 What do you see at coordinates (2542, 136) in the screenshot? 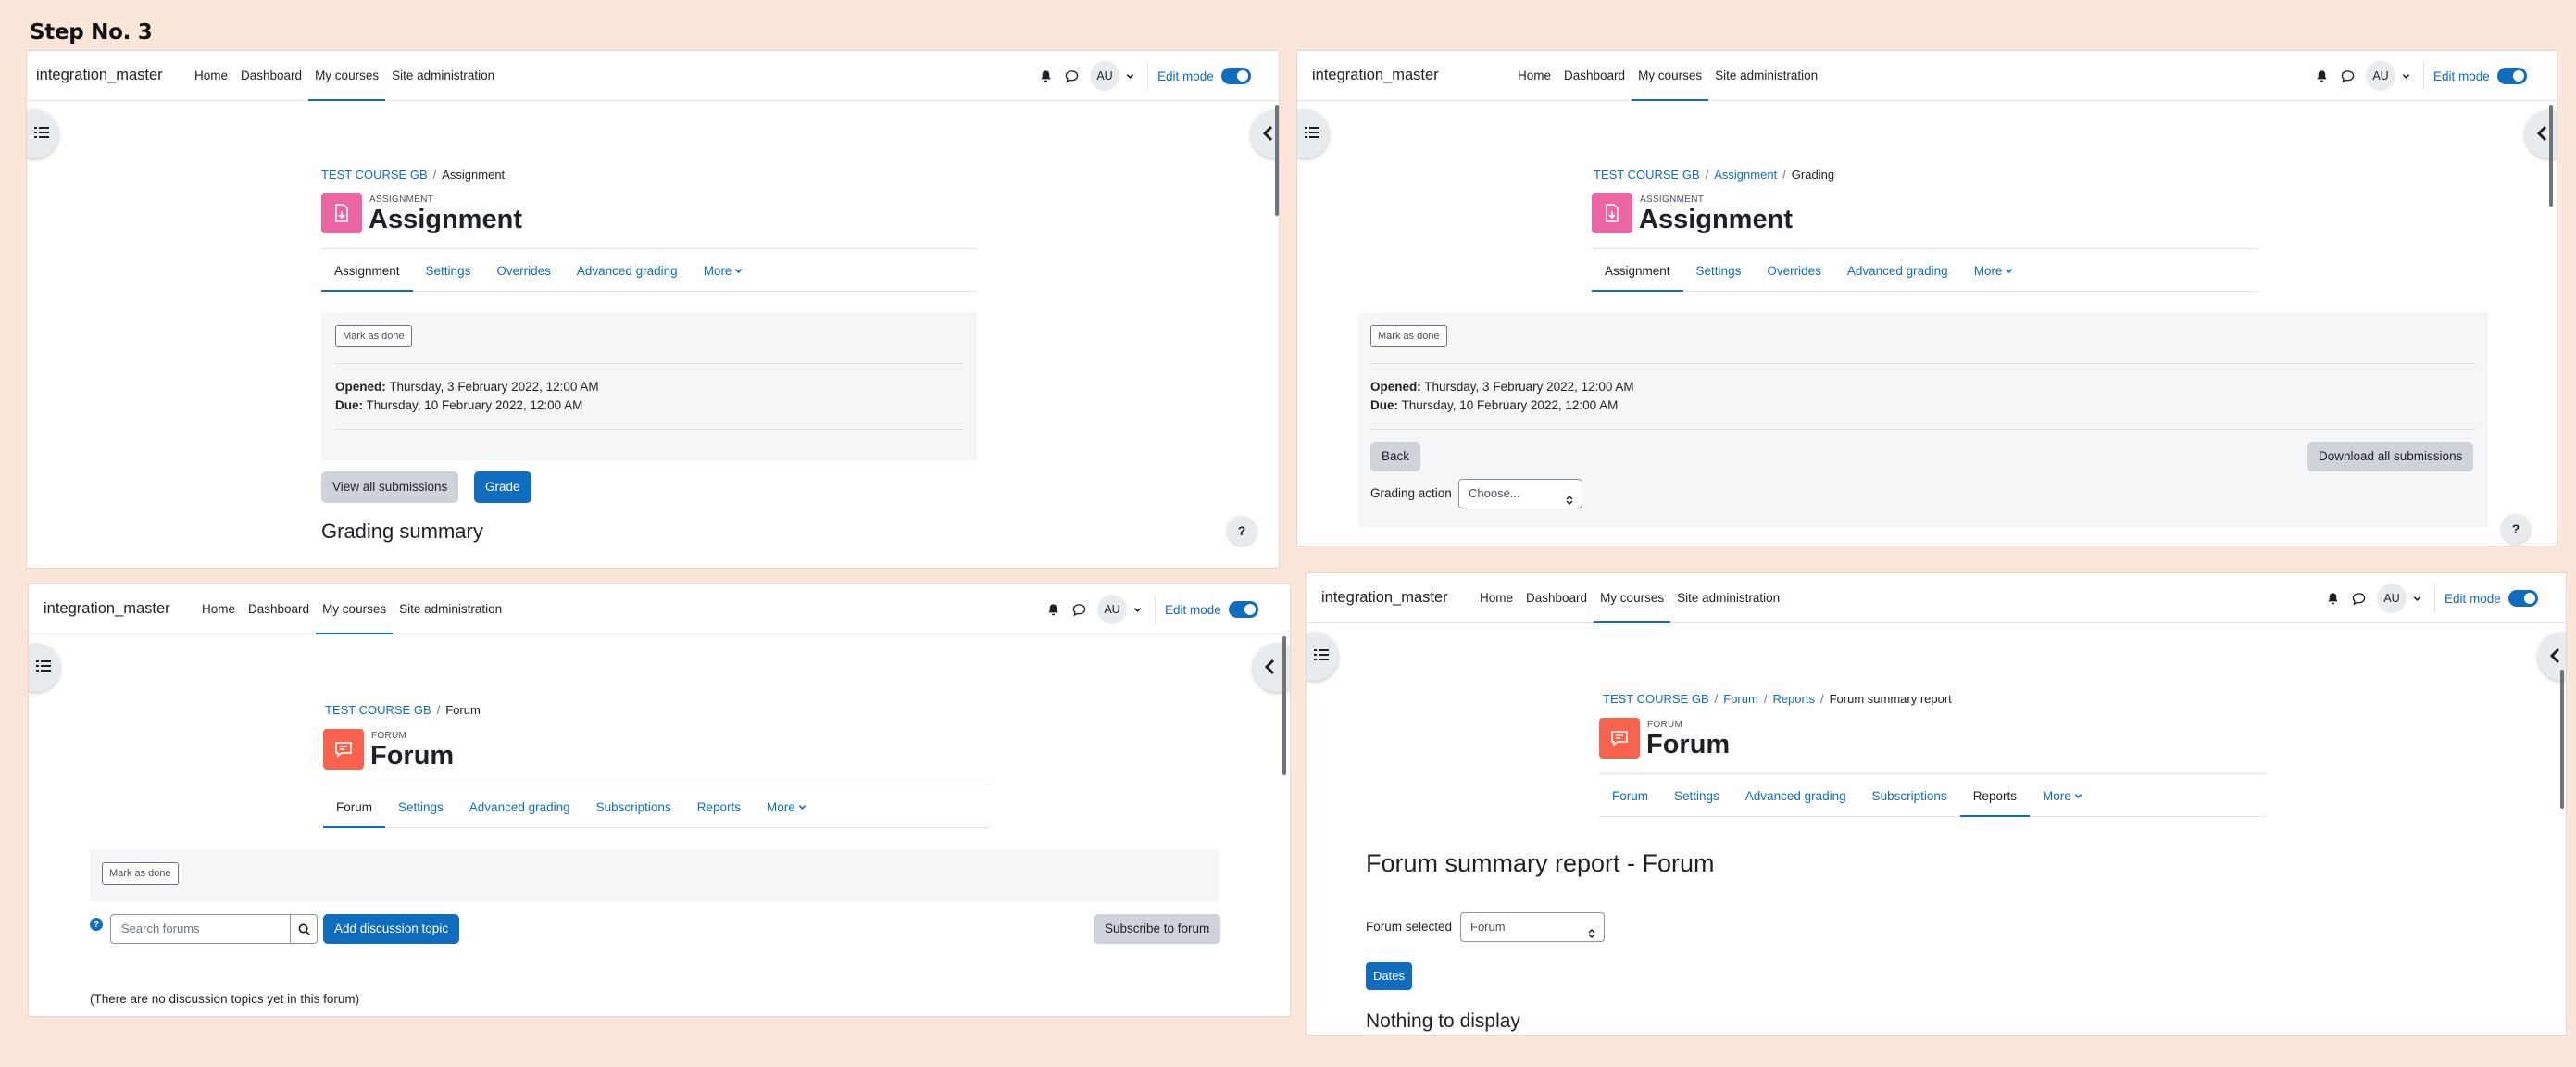
I see `chevron-left-icon` at bounding box center [2542, 136].